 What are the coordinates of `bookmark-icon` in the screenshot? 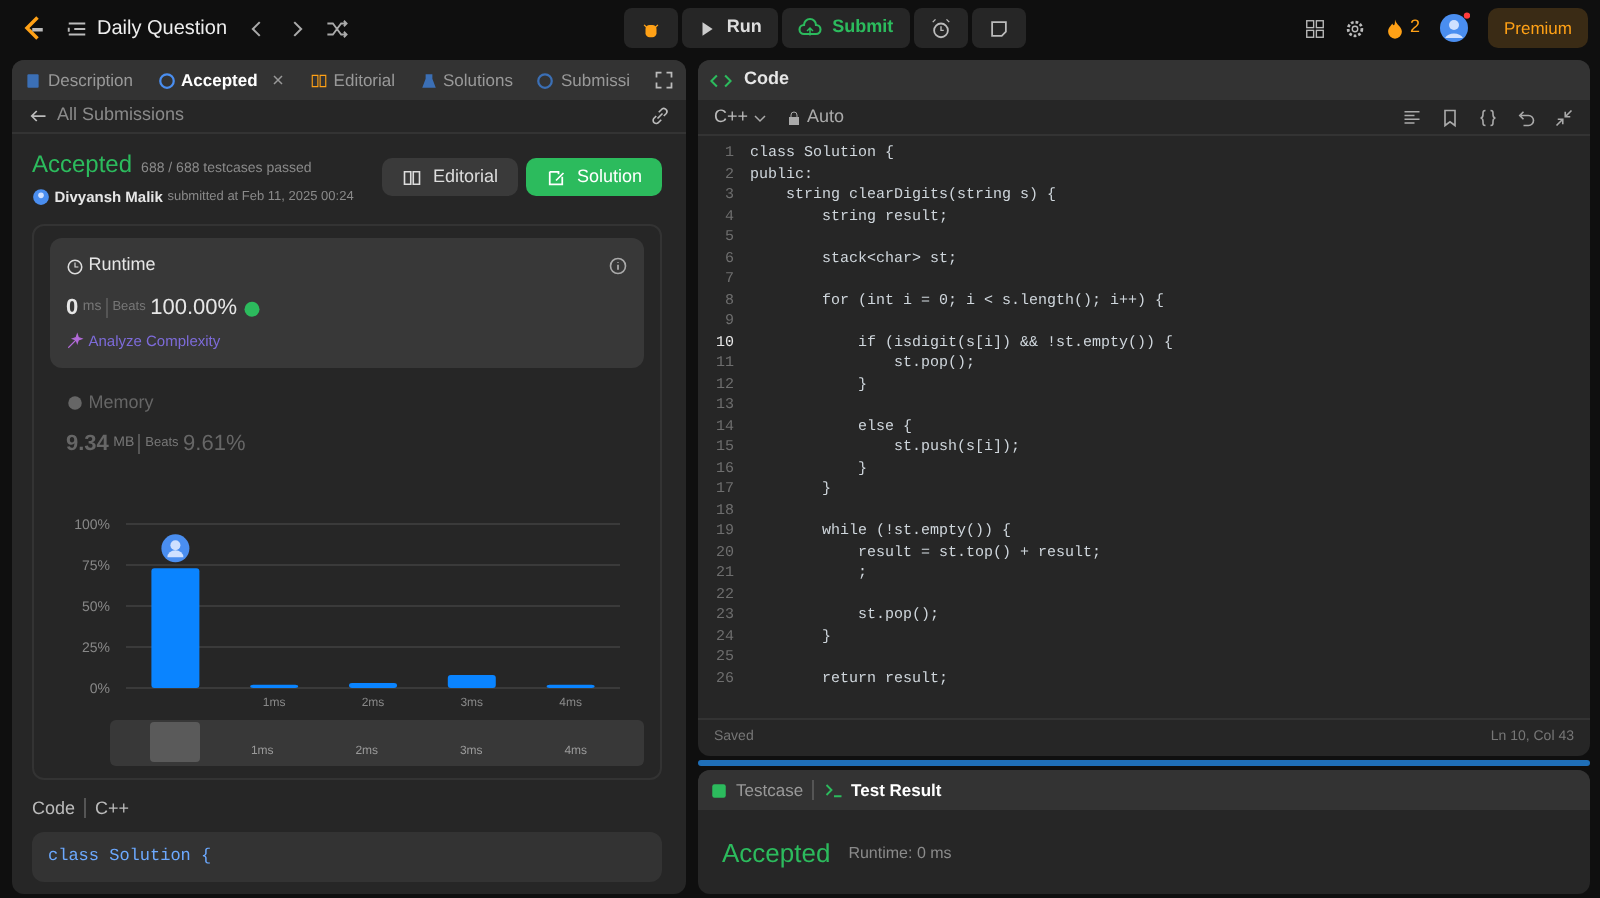 It's located at (1450, 117).